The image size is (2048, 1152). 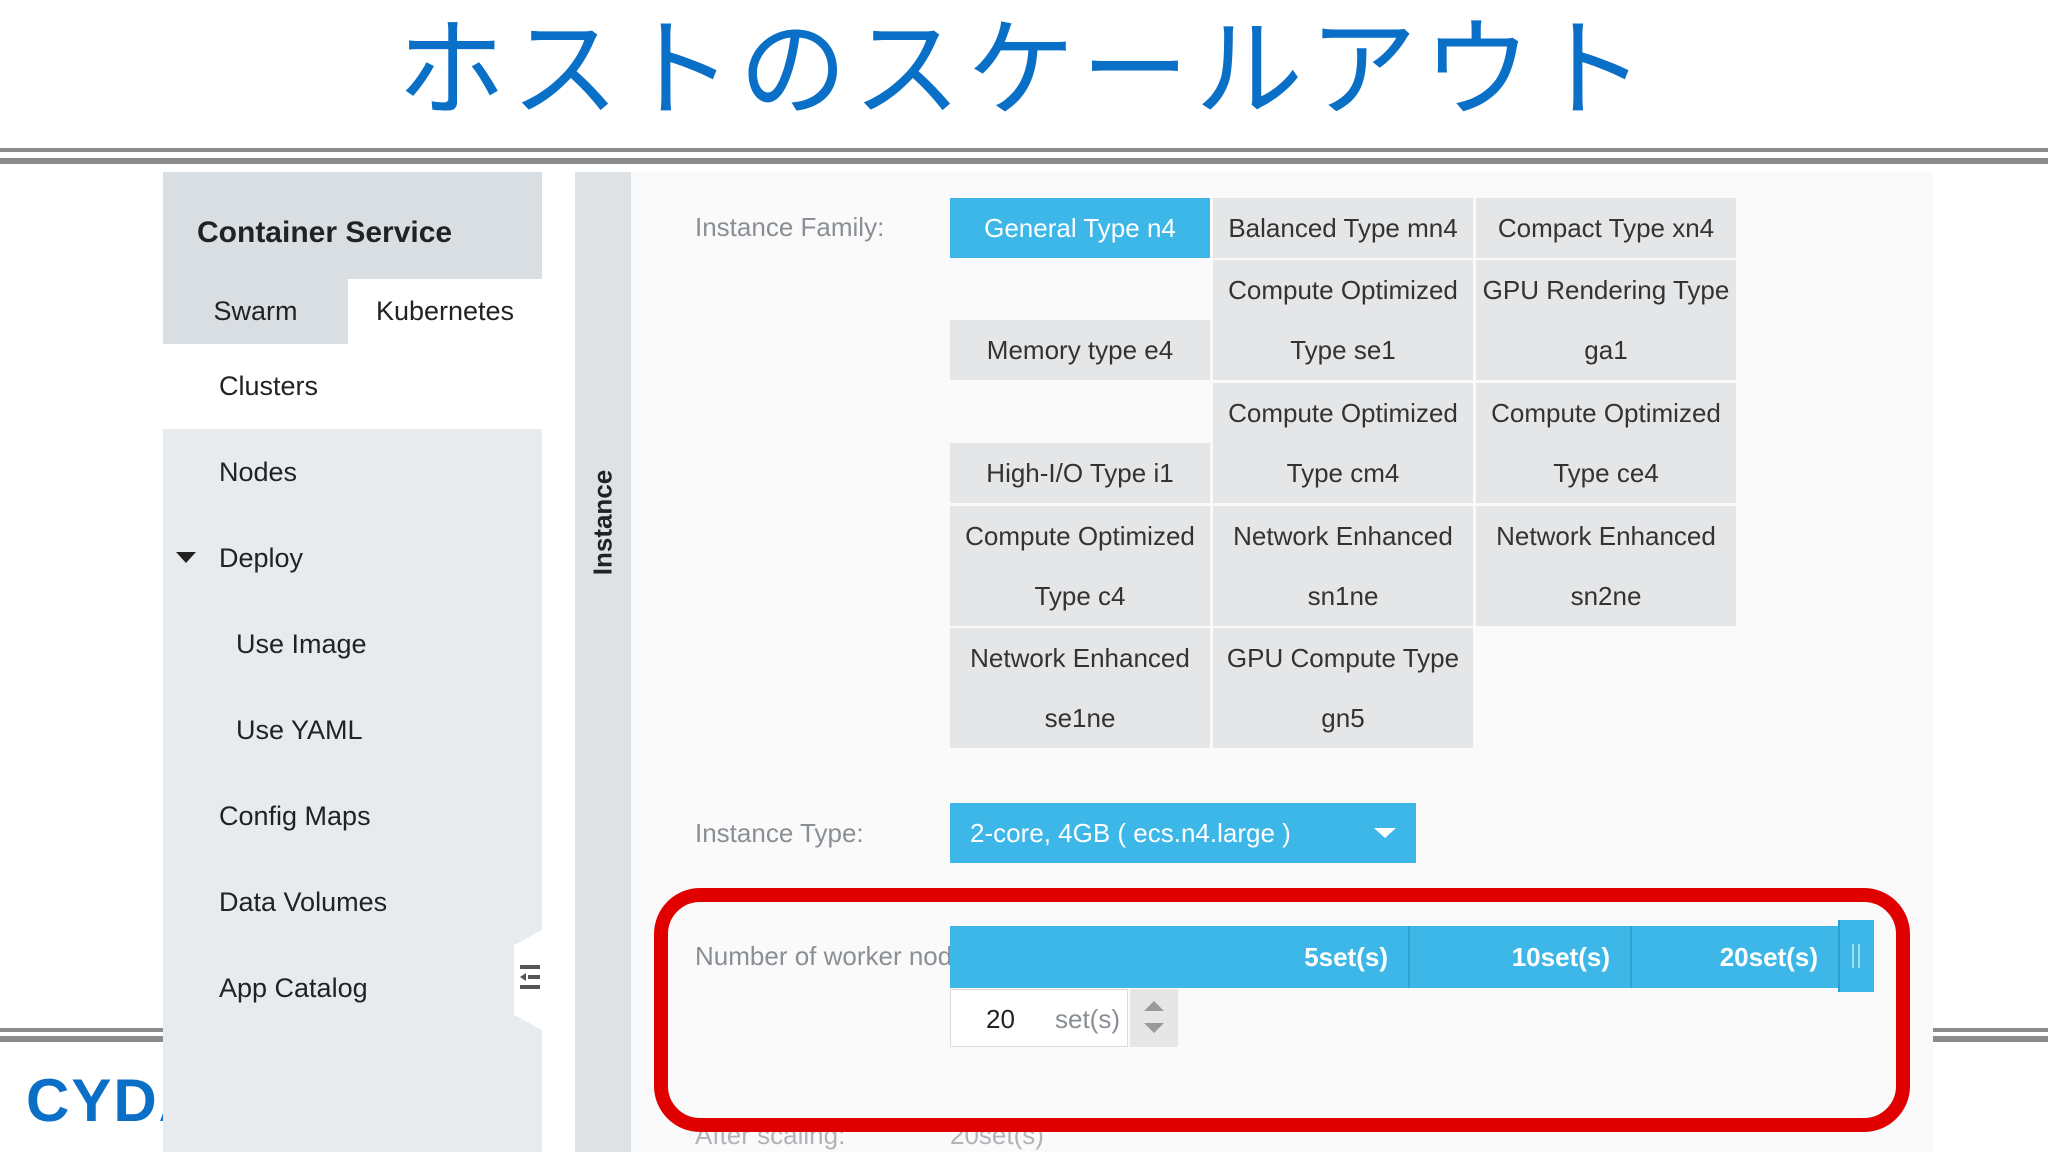 What do you see at coordinates (445, 311) in the screenshot?
I see `tab-kubernetes: Kubernetes` at bounding box center [445, 311].